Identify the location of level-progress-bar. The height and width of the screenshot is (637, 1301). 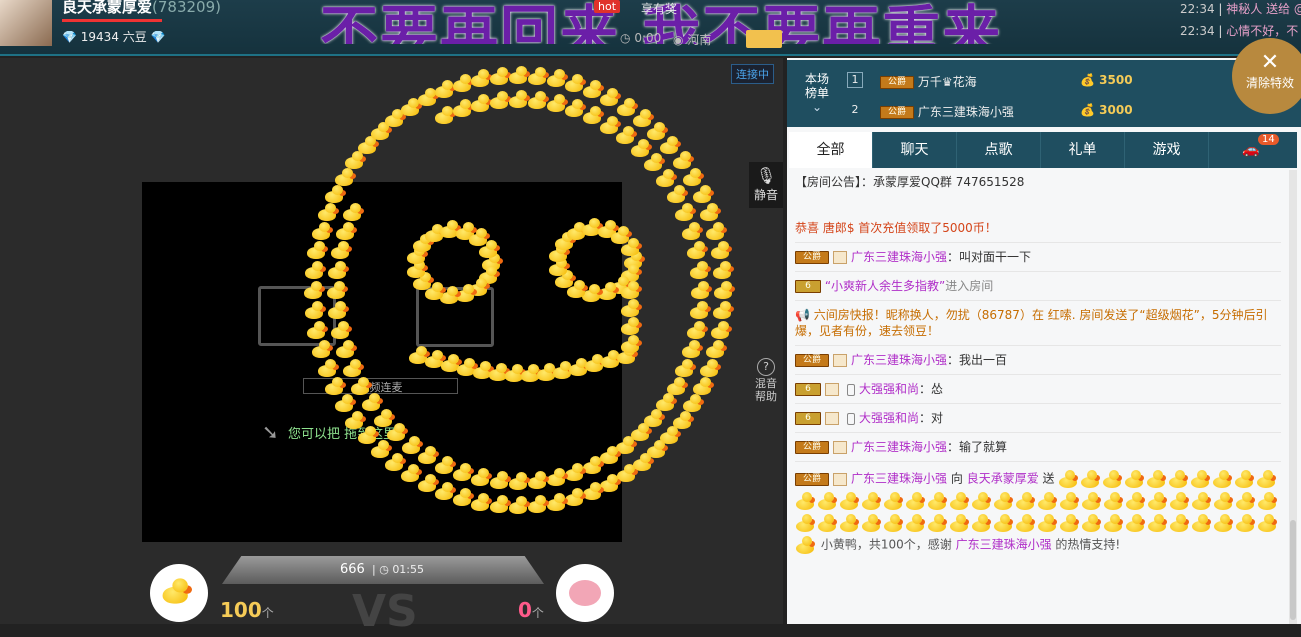
(112, 20).